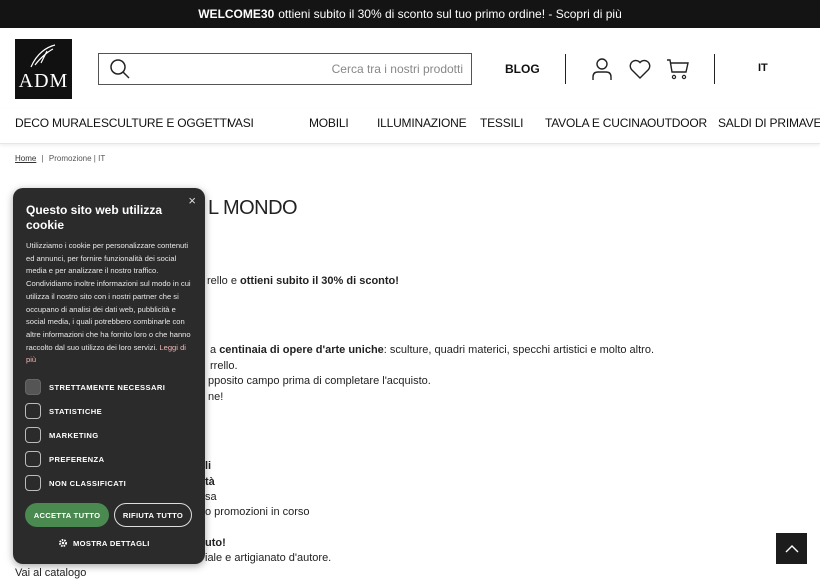 The image size is (820, 579). What do you see at coordinates (63, 411) in the screenshot?
I see `cookie-option-statistiche: STATISTICHE` at bounding box center [63, 411].